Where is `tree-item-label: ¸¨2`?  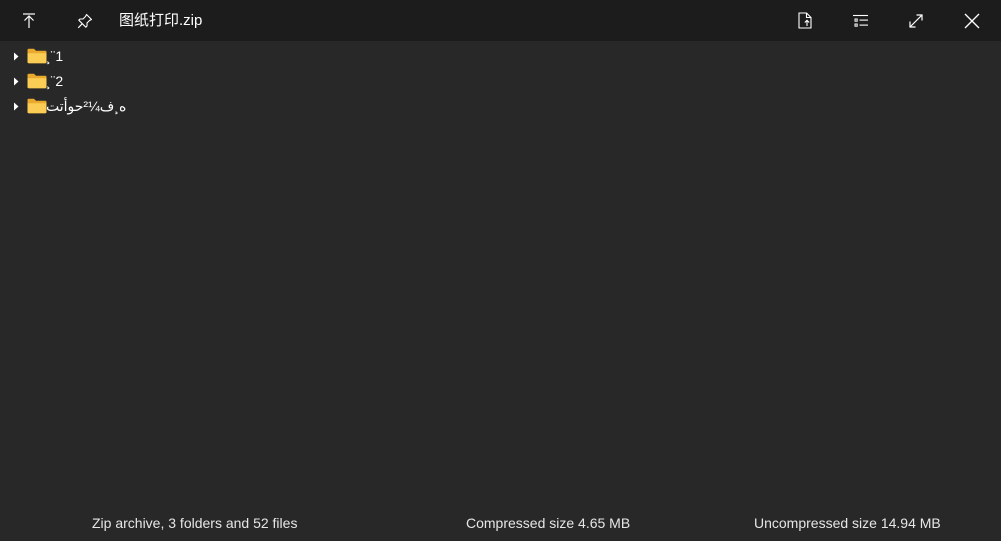
tree-item-label: ¸¨2 is located at coordinates (55, 81).